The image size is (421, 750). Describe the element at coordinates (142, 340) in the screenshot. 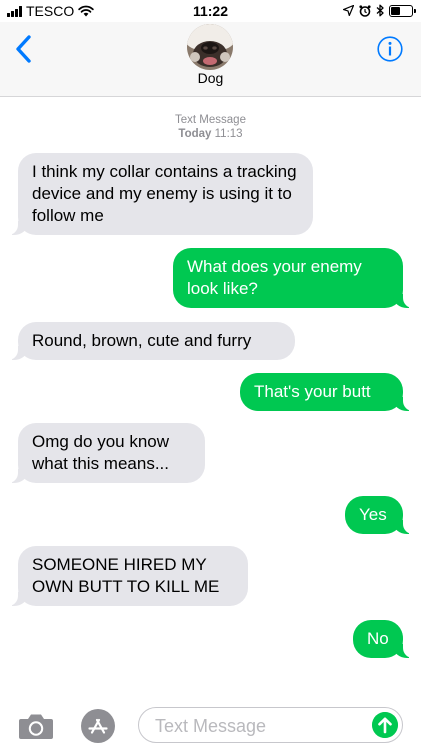

I see `message-text: Round, brown, cute and furry` at that location.